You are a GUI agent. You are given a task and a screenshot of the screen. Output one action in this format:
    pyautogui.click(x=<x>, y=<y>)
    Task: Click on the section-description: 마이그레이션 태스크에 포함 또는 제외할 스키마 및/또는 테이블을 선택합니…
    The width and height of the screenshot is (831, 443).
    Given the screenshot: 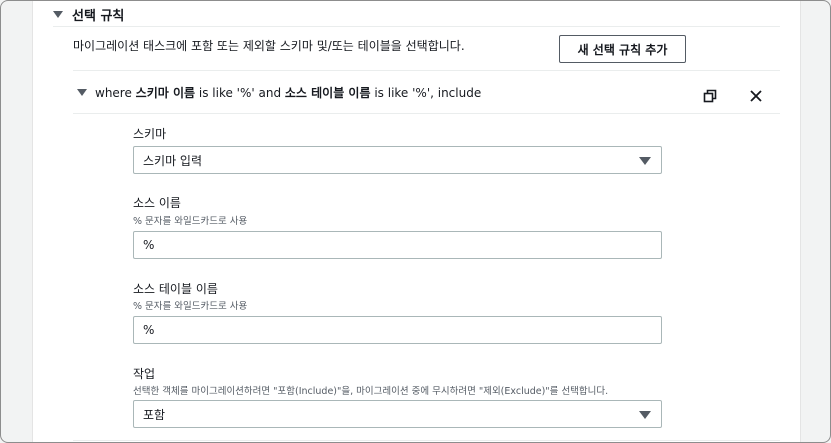 What is the action you would take?
    pyautogui.click(x=269, y=46)
    